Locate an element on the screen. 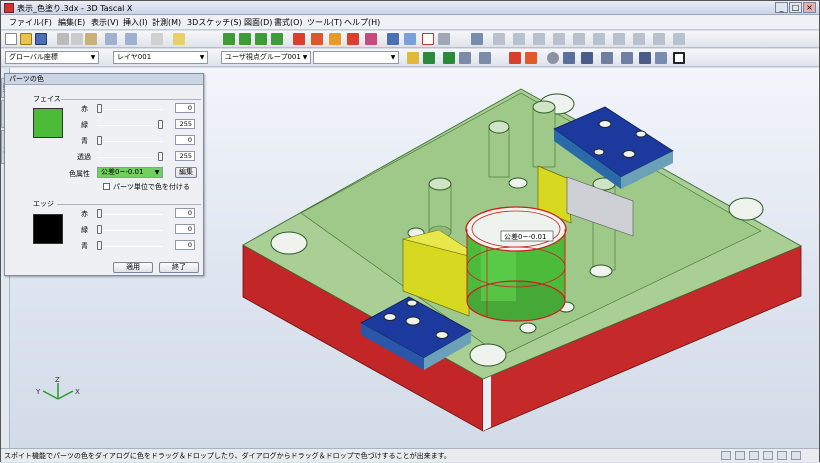  edge-green-slider is located at coordinates (99, 229).